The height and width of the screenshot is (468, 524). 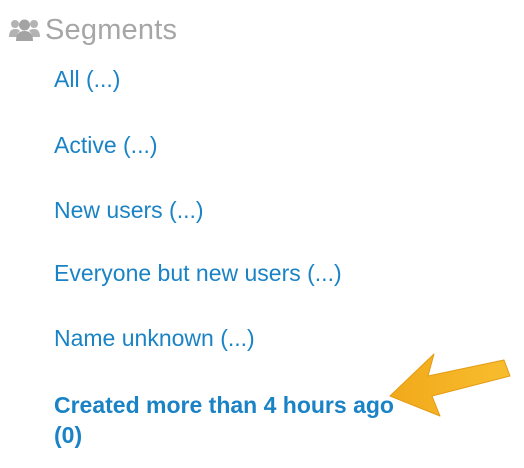 I want to click on segment-item-new-users: New users (...), so click(x=129, y=210).